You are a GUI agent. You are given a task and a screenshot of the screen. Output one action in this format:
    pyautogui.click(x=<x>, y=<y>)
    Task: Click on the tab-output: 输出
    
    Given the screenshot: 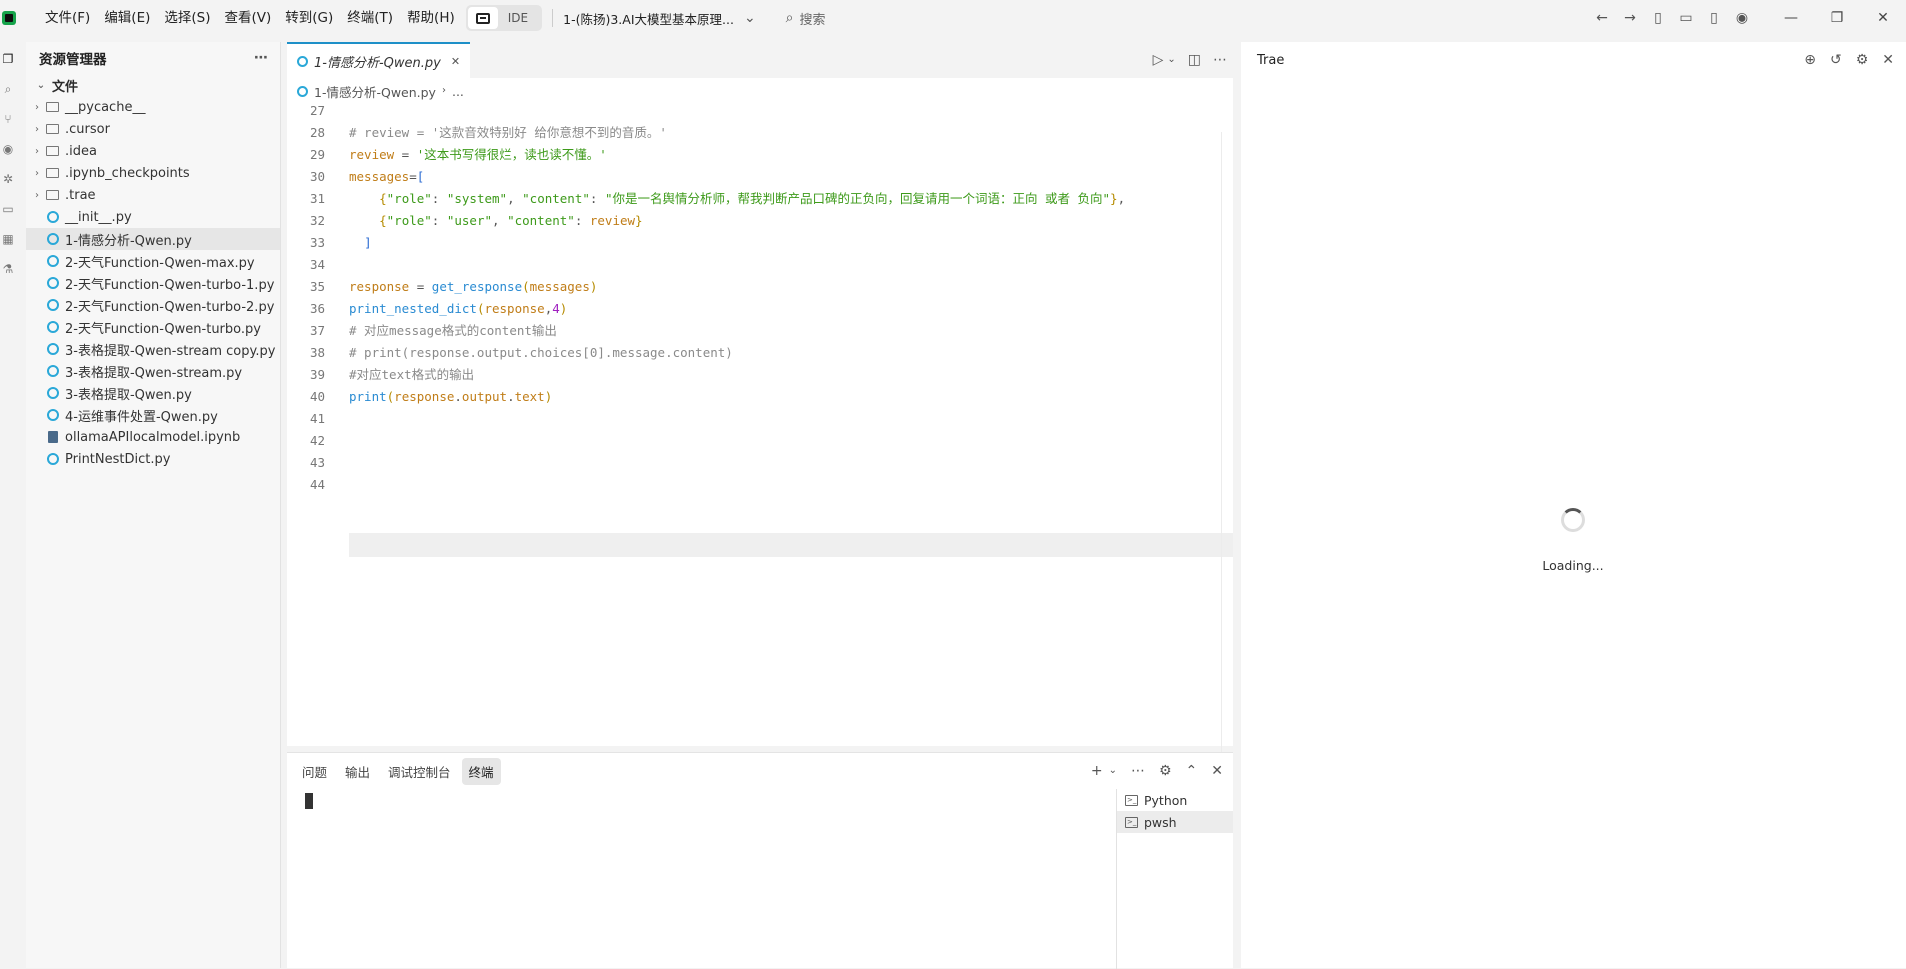 What is the action you would take?
    pyautogui.click(x=357, y=771)
    